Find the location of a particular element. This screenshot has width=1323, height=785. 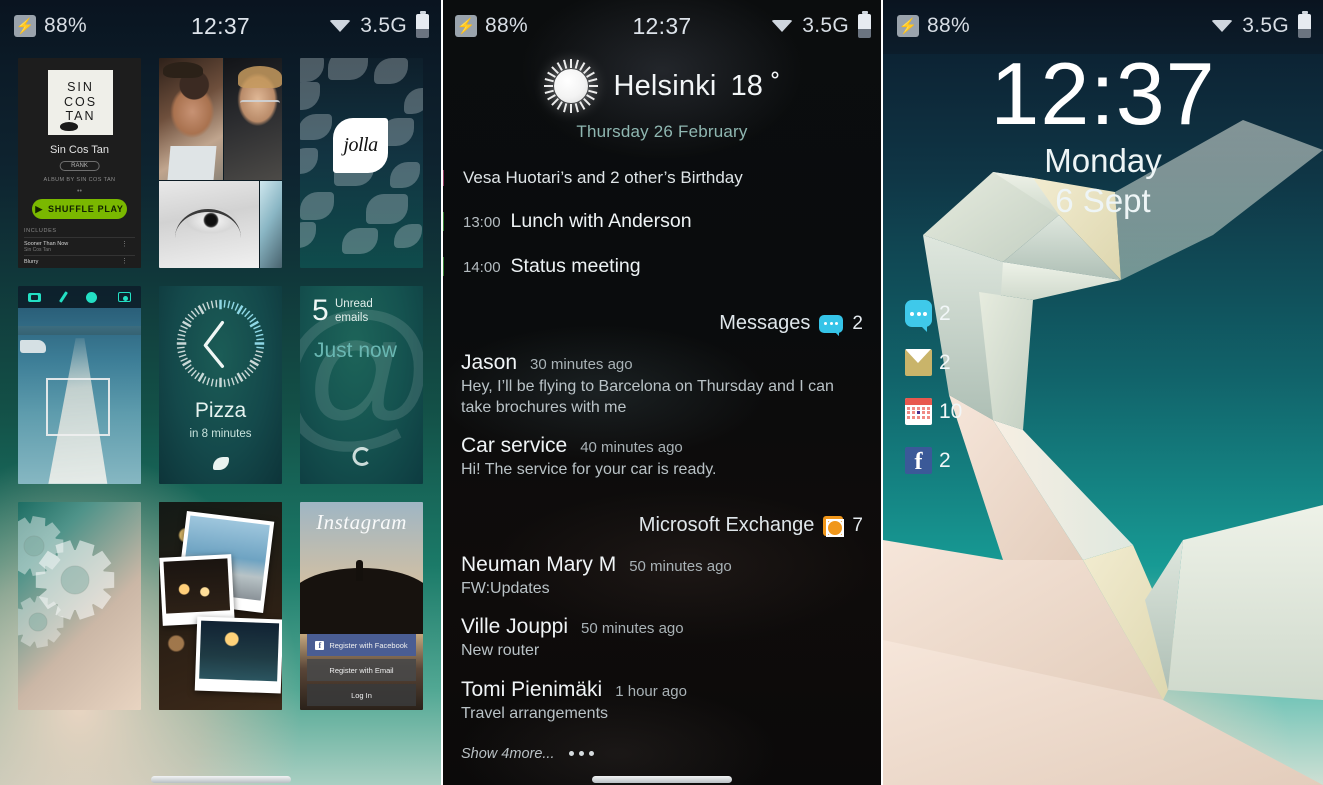

tile-settings is located at coordinates (79, 606).